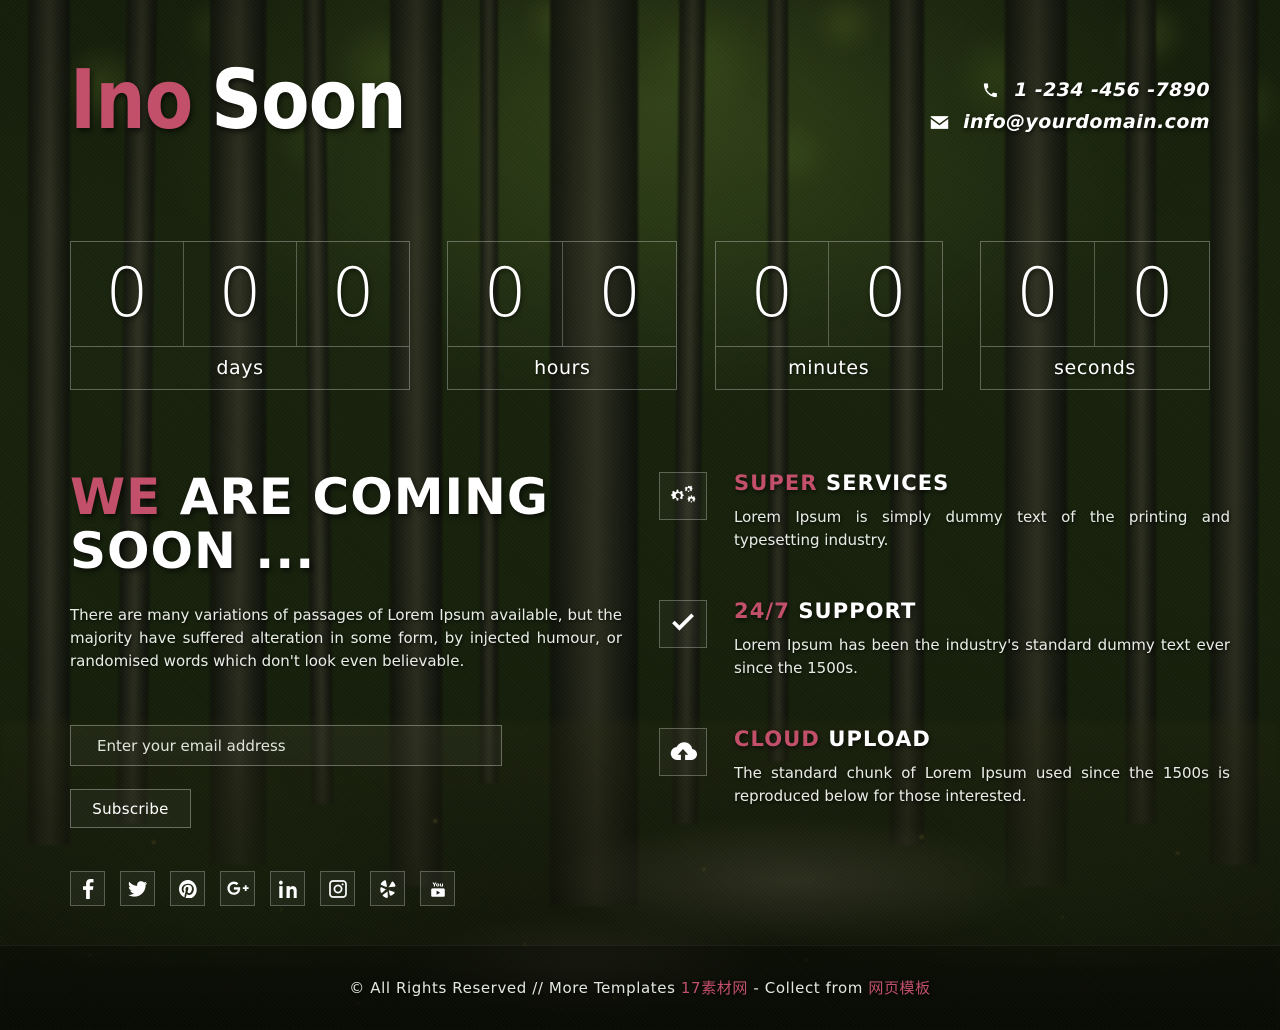 The width and height of the screenshot is (1280, 1030). What do you see at coordinates (990, 90) in the screenshot?
I see `phone-icon` at bounding box center [990, 90].